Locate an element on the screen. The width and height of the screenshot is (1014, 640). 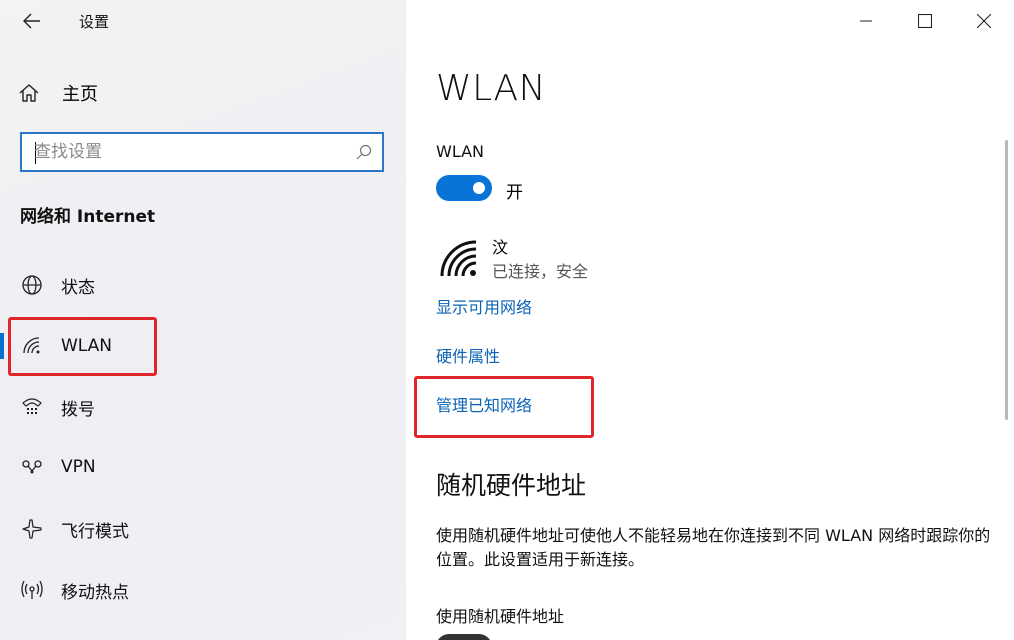
sidebar-item-airplane-mode: 飞行模式 is located at coordinates (203, 529).